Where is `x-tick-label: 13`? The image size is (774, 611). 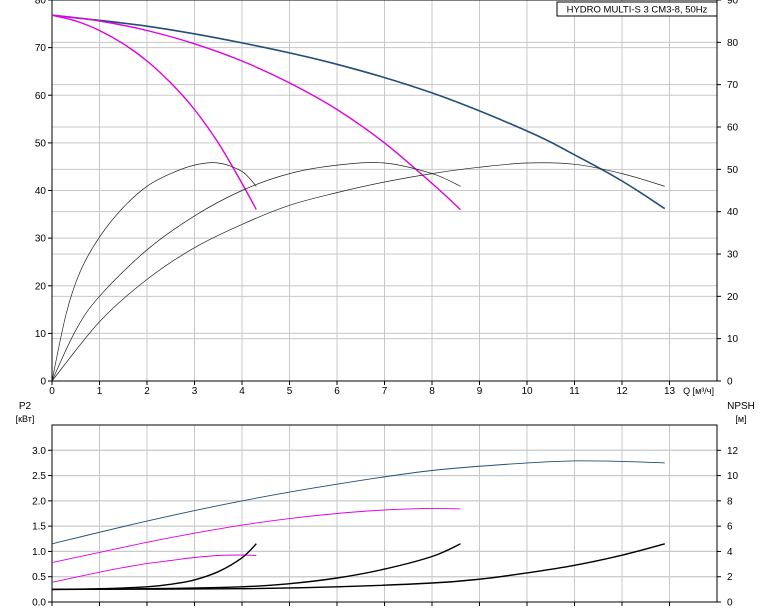
x-tick-label: 13 is located at coordinates (670, 391).